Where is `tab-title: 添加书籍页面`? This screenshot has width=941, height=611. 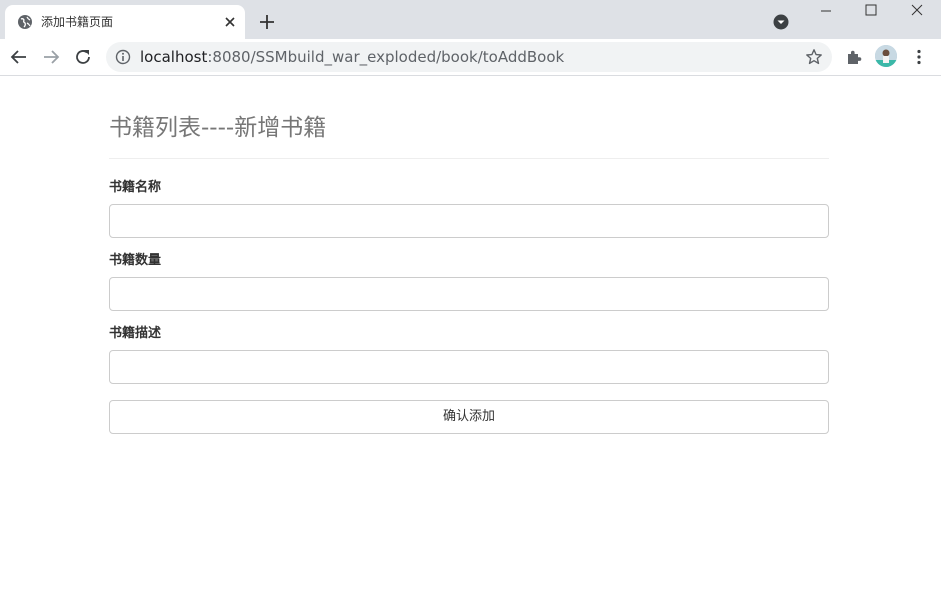
tab-title: 添加书籍页面 is located at coordinates (77, 22).